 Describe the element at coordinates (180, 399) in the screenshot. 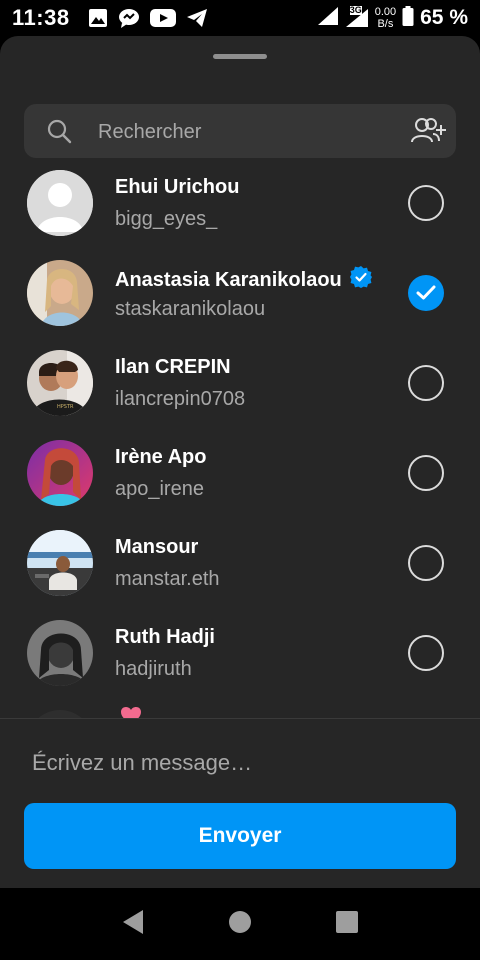

I see `contact-username: ilancrepin0708` at that location.